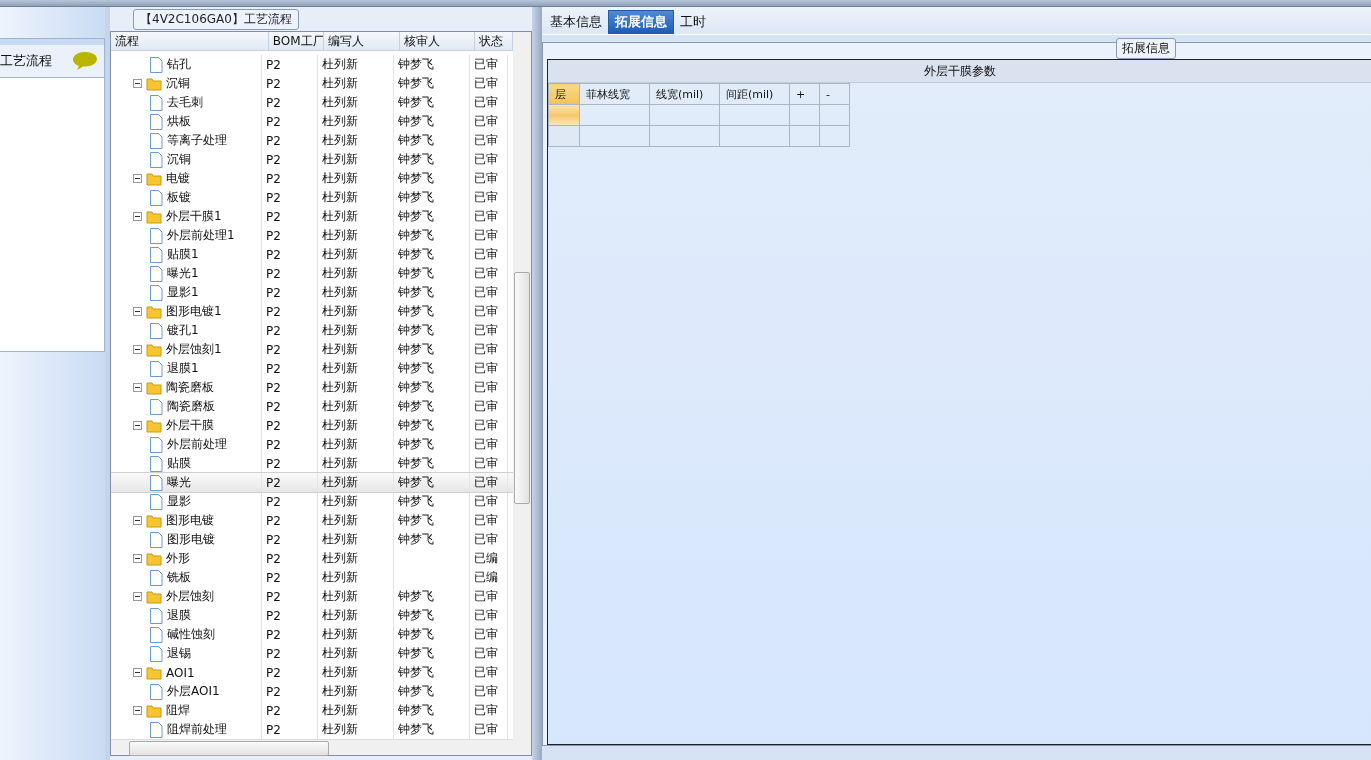 The image size is (1371, 760). I want to click on column-header: +, so click(804, 94).